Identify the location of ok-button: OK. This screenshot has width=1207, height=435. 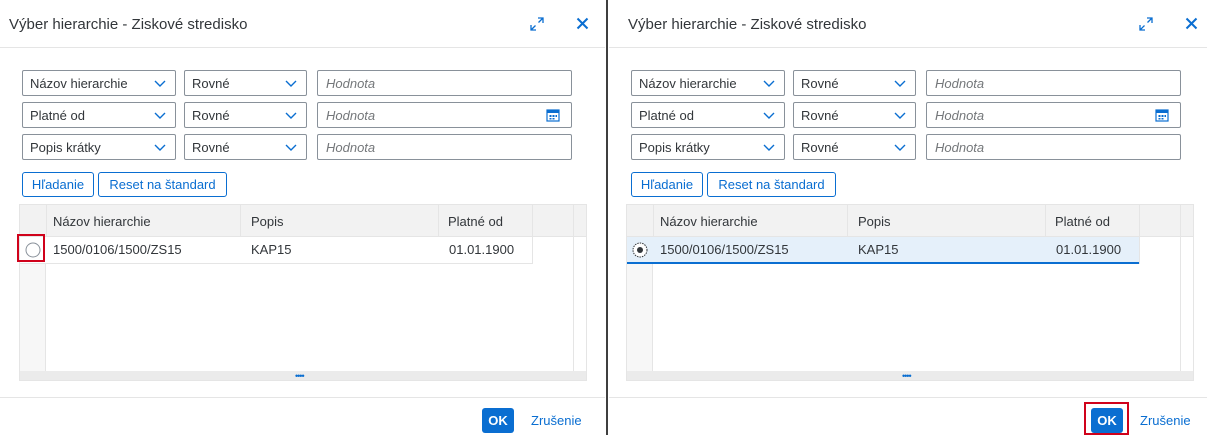
(498, 420).